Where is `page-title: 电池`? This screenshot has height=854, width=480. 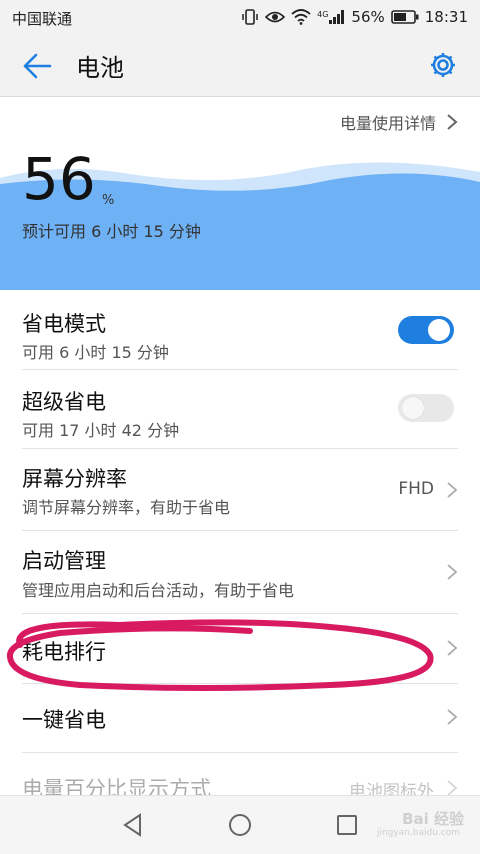
page-title: 电池 is located at coordinates (100, 68).